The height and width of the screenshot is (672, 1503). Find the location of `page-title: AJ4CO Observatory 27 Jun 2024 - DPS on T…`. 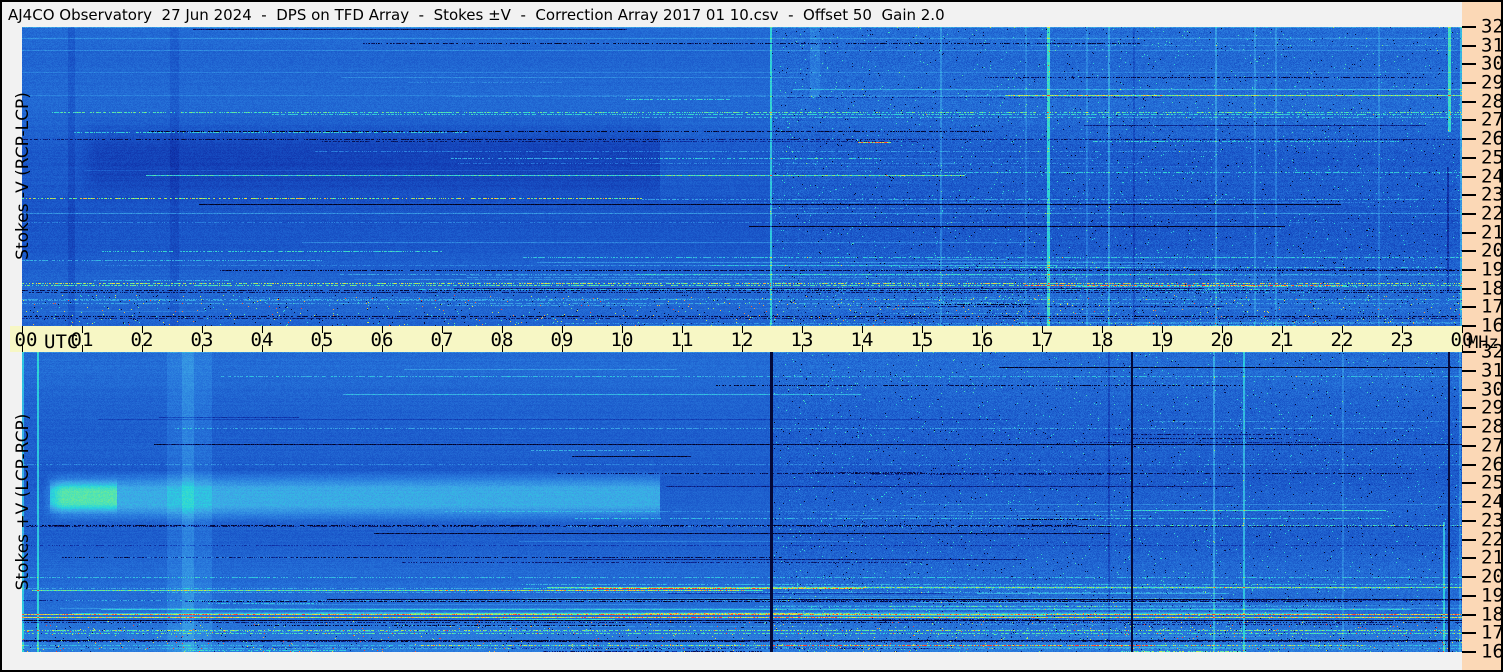

page-title: AJ4CO Observatory 27 Jun 2024 - DPS on T… is located at coordinates (476, 15).